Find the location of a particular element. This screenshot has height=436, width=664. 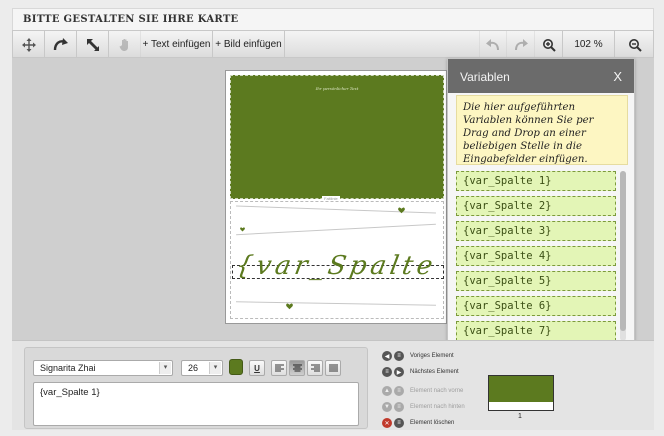

undo-button is located at coordinates (493, 44).